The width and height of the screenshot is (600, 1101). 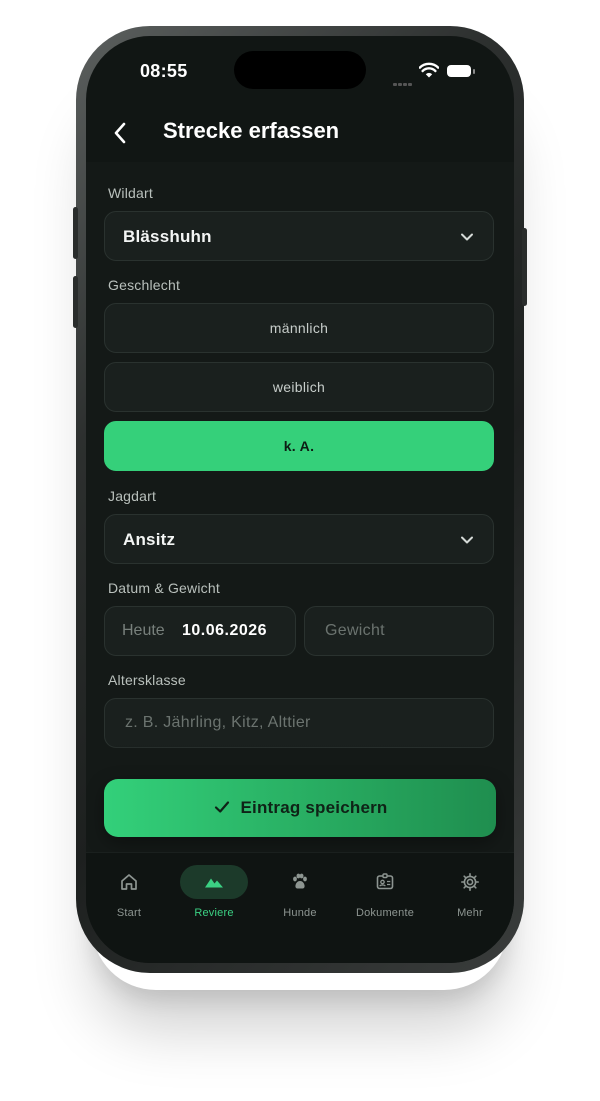 I want to click on chevron-left-icon, so click(x=120, y=133).